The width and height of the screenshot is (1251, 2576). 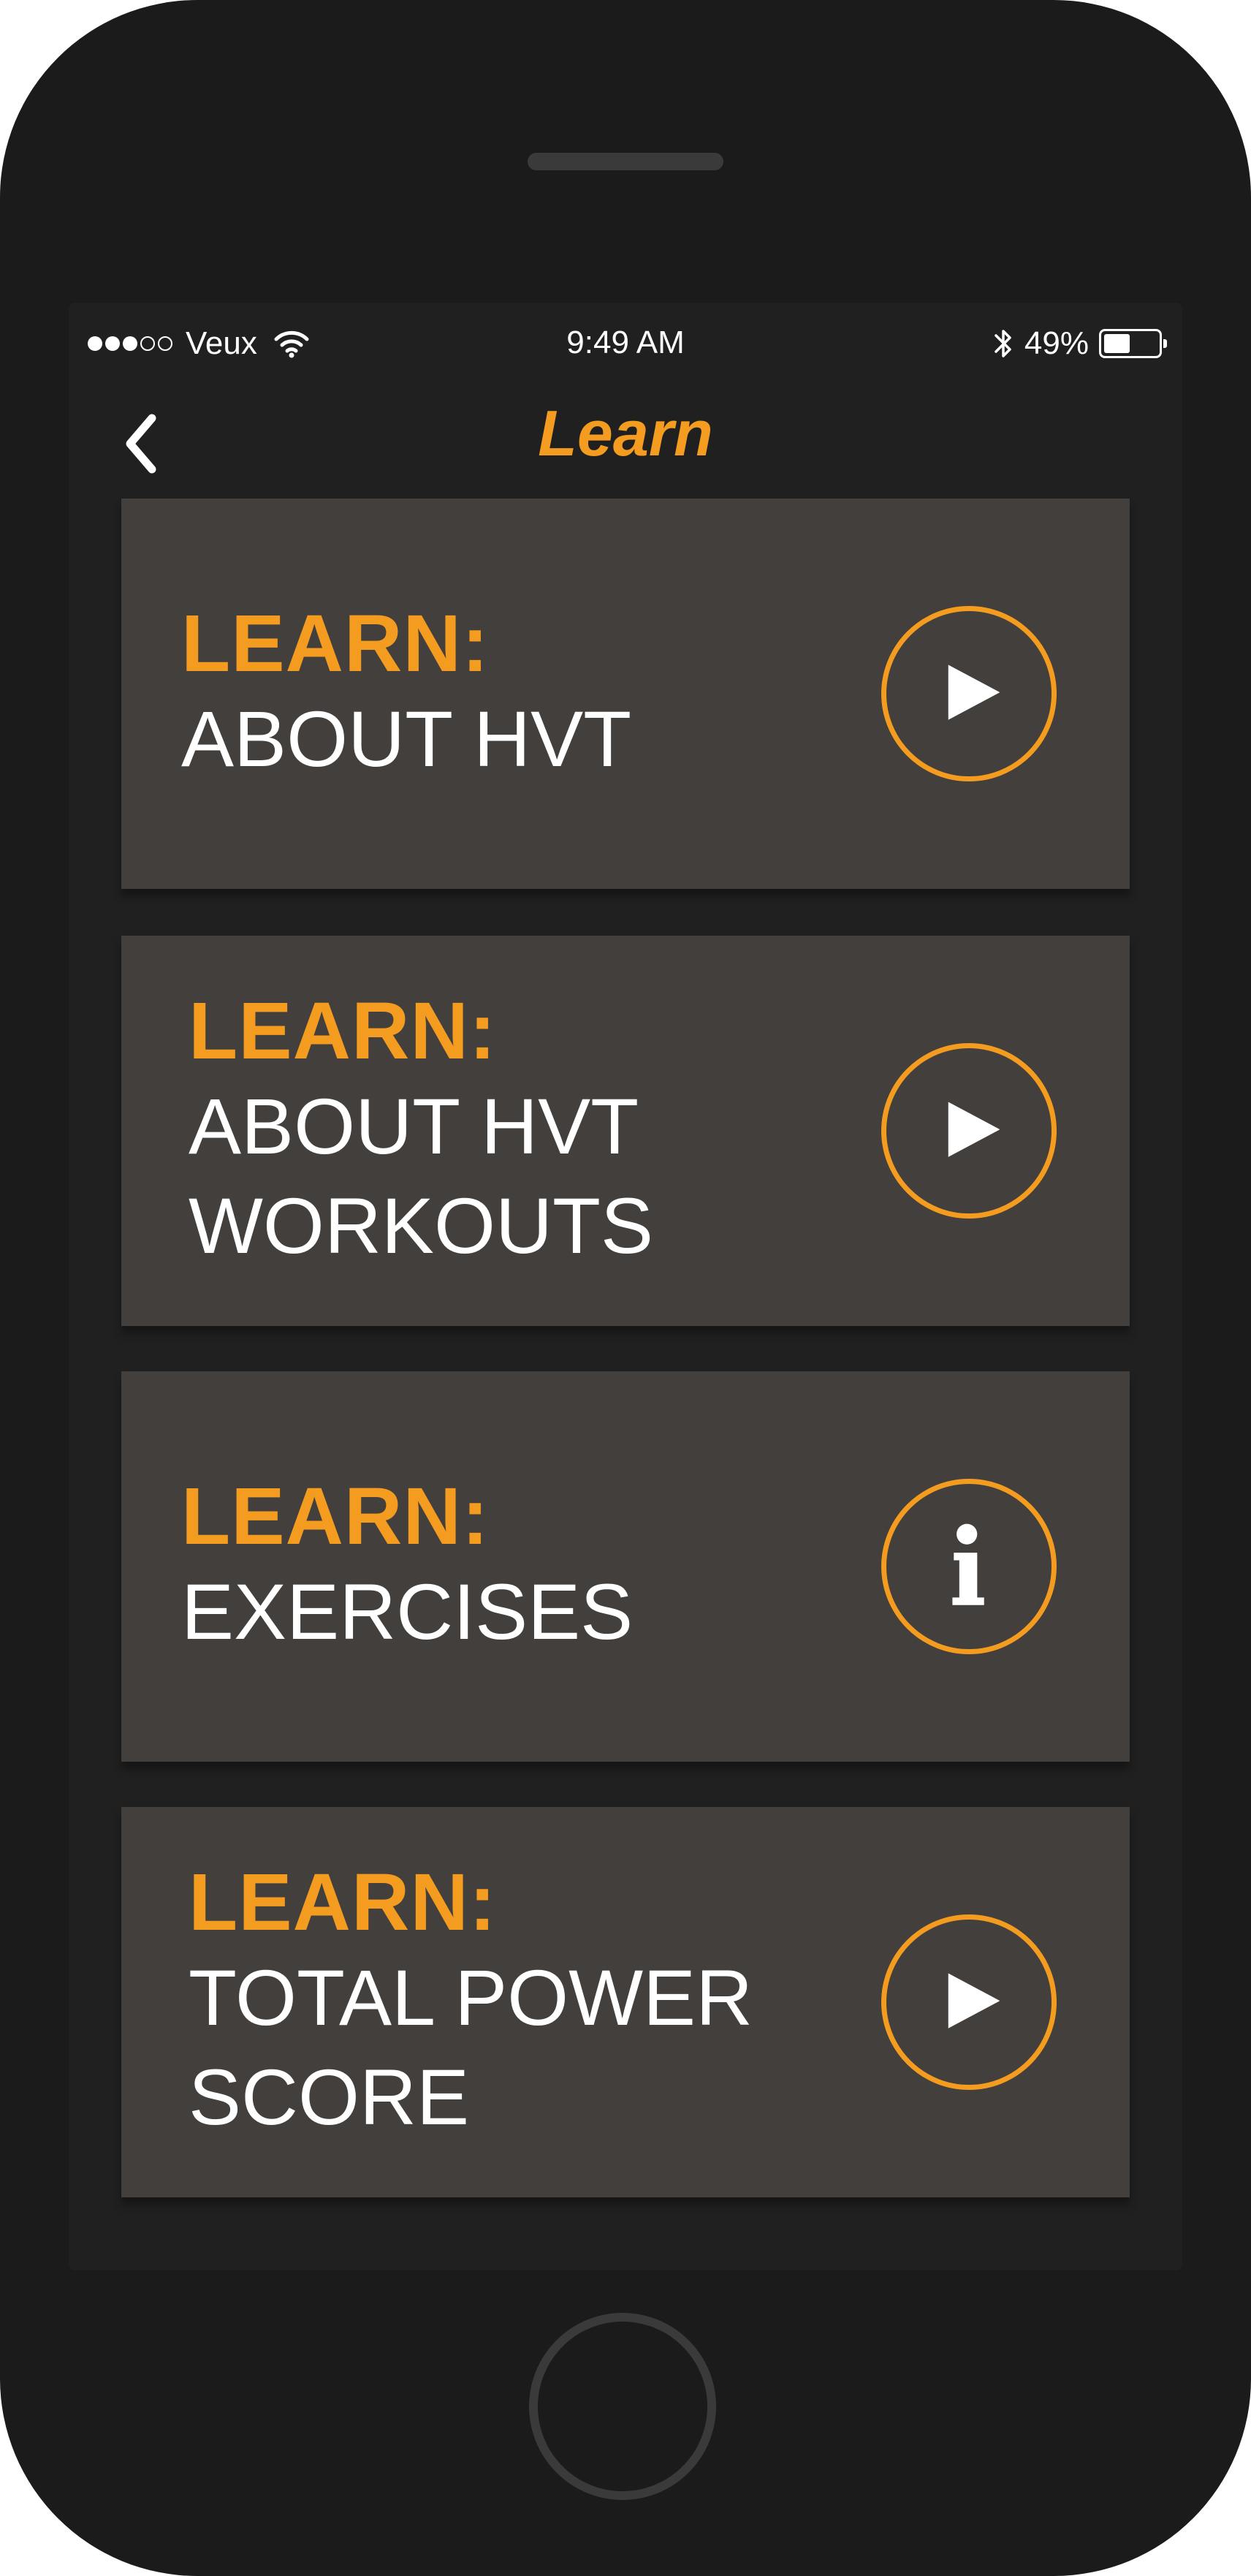 I want to click on card-text: LEARN: ABOUT HVT WORKOUTS, so click(x=421, y=1131).